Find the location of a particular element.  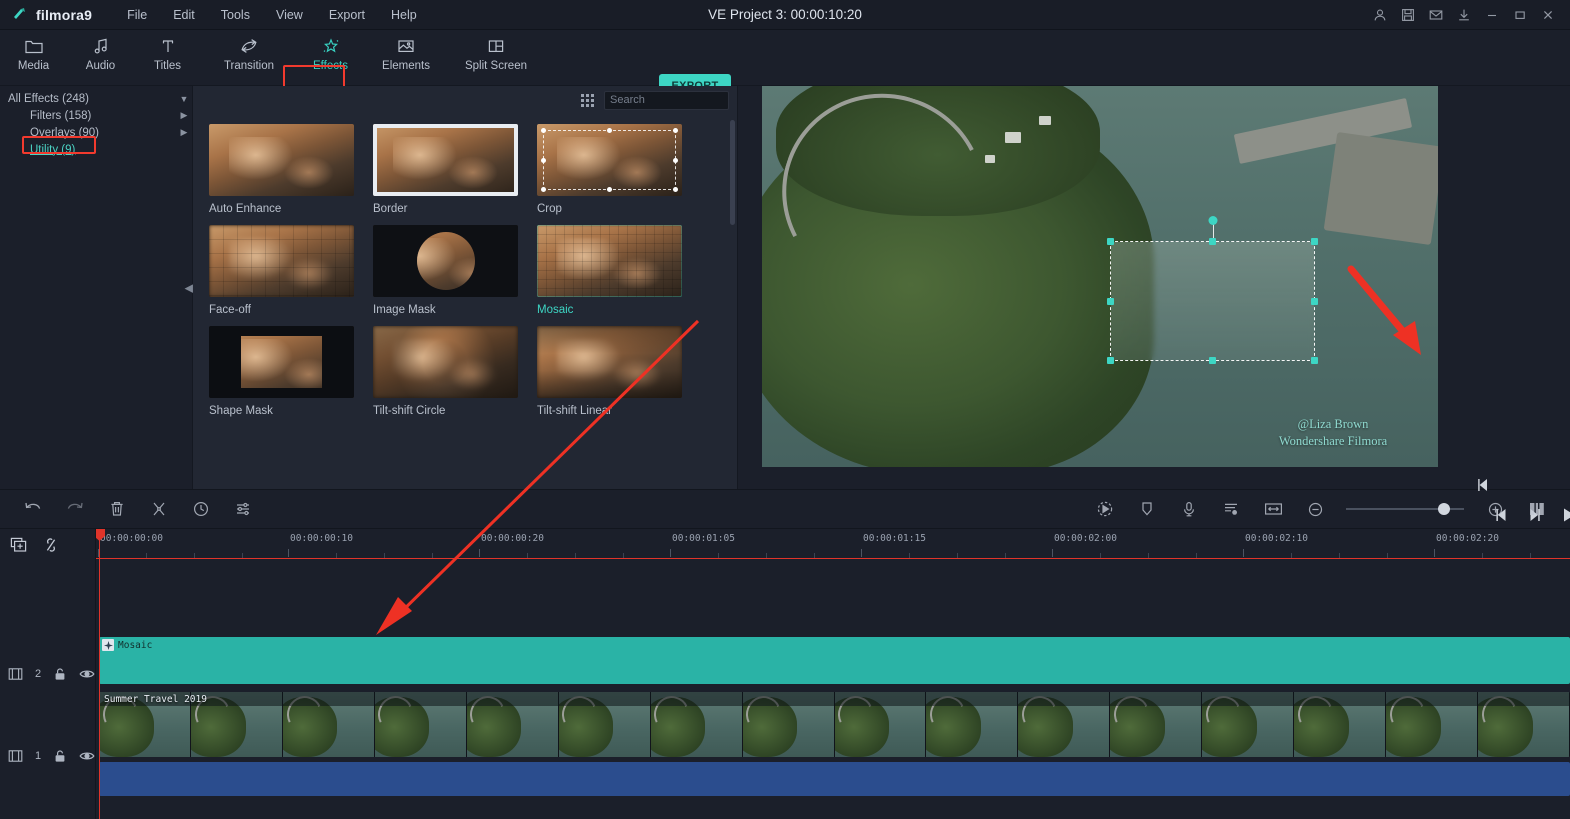

zoom-slider-knob is located at coordinates (1444, 509).